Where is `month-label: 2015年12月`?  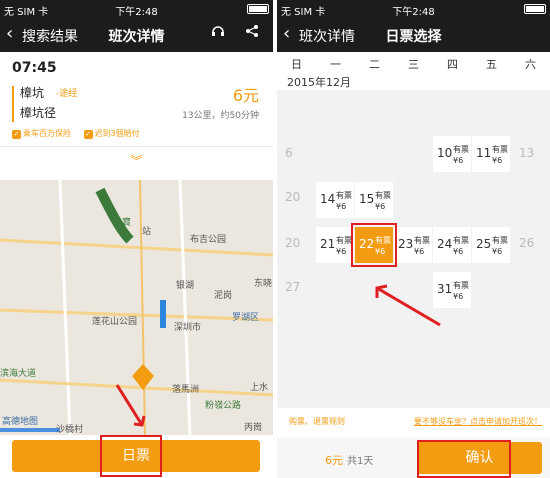 month-label: 2015年12月 is located at coordinates (319, 82).